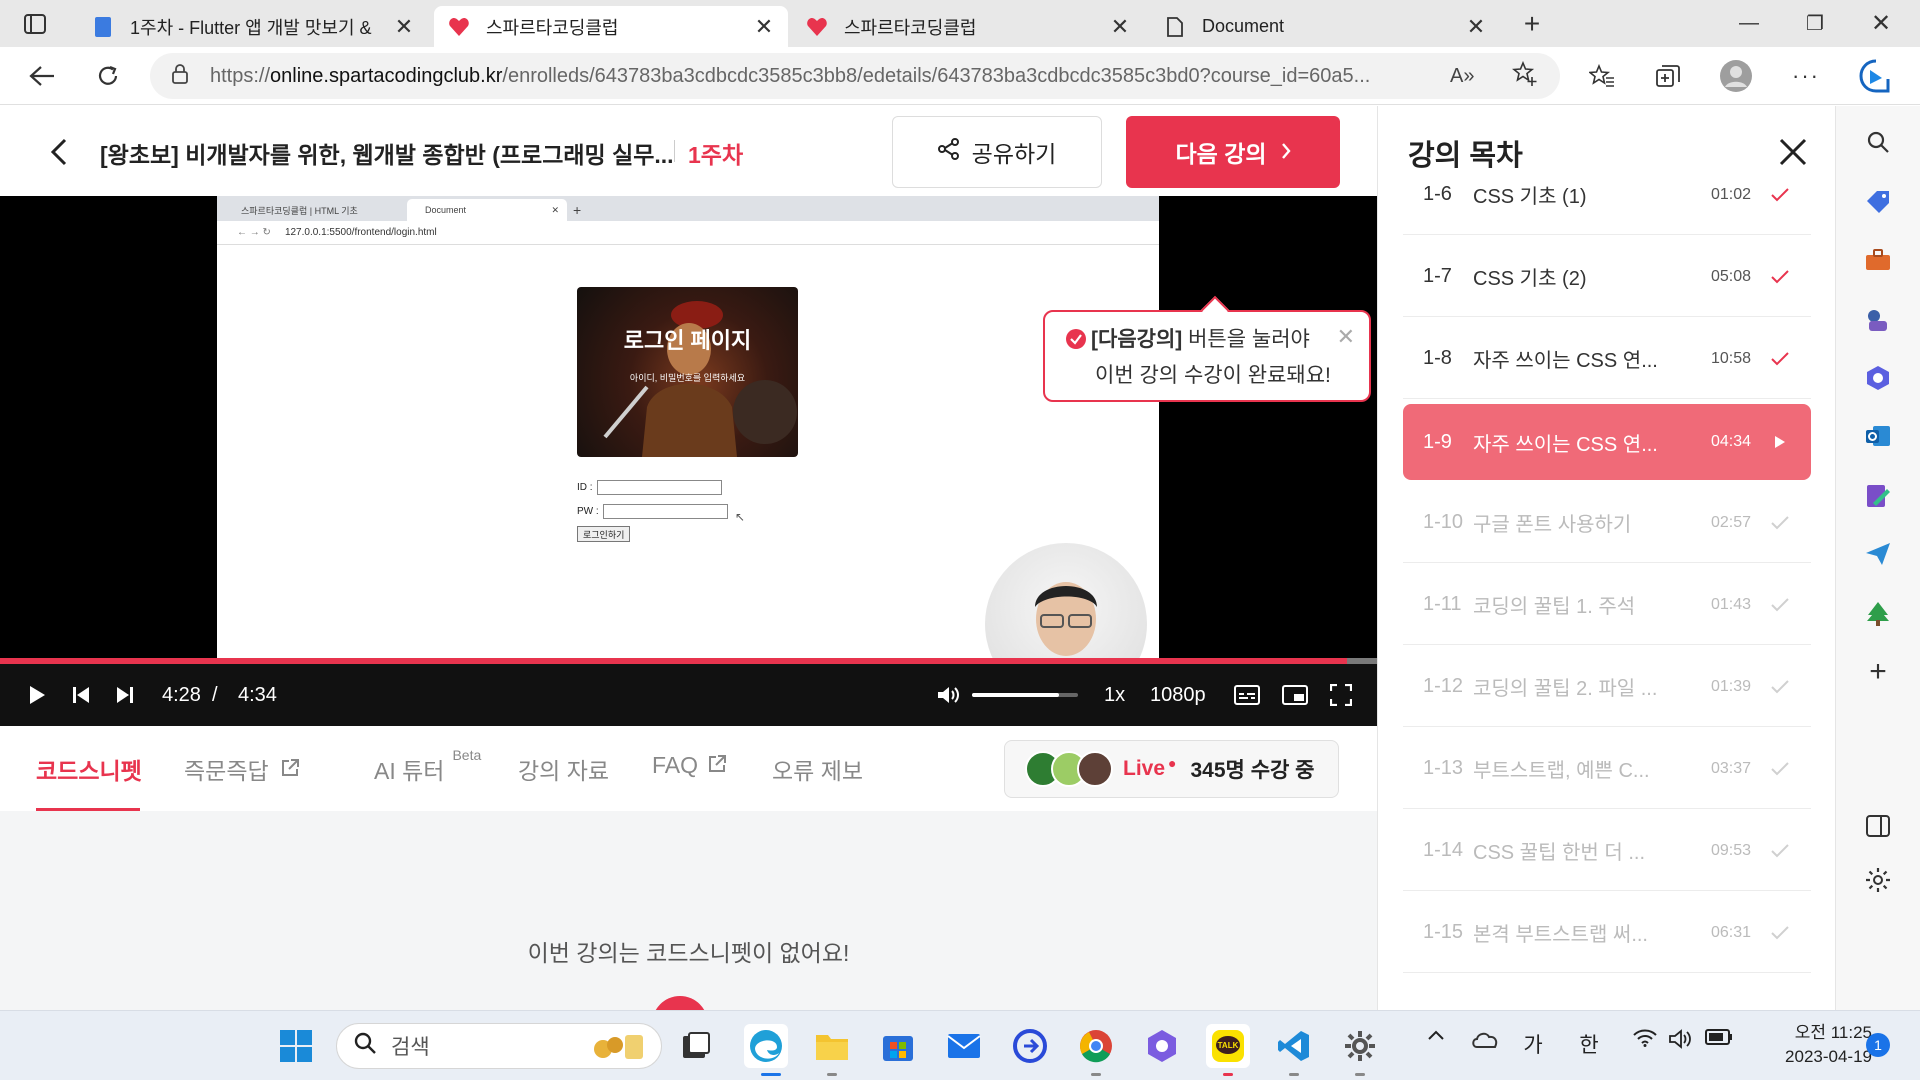  What do you see at coordinates (1878, 554) in the screenshot?
I see `send-icon` at bounding box center [1878, 554].